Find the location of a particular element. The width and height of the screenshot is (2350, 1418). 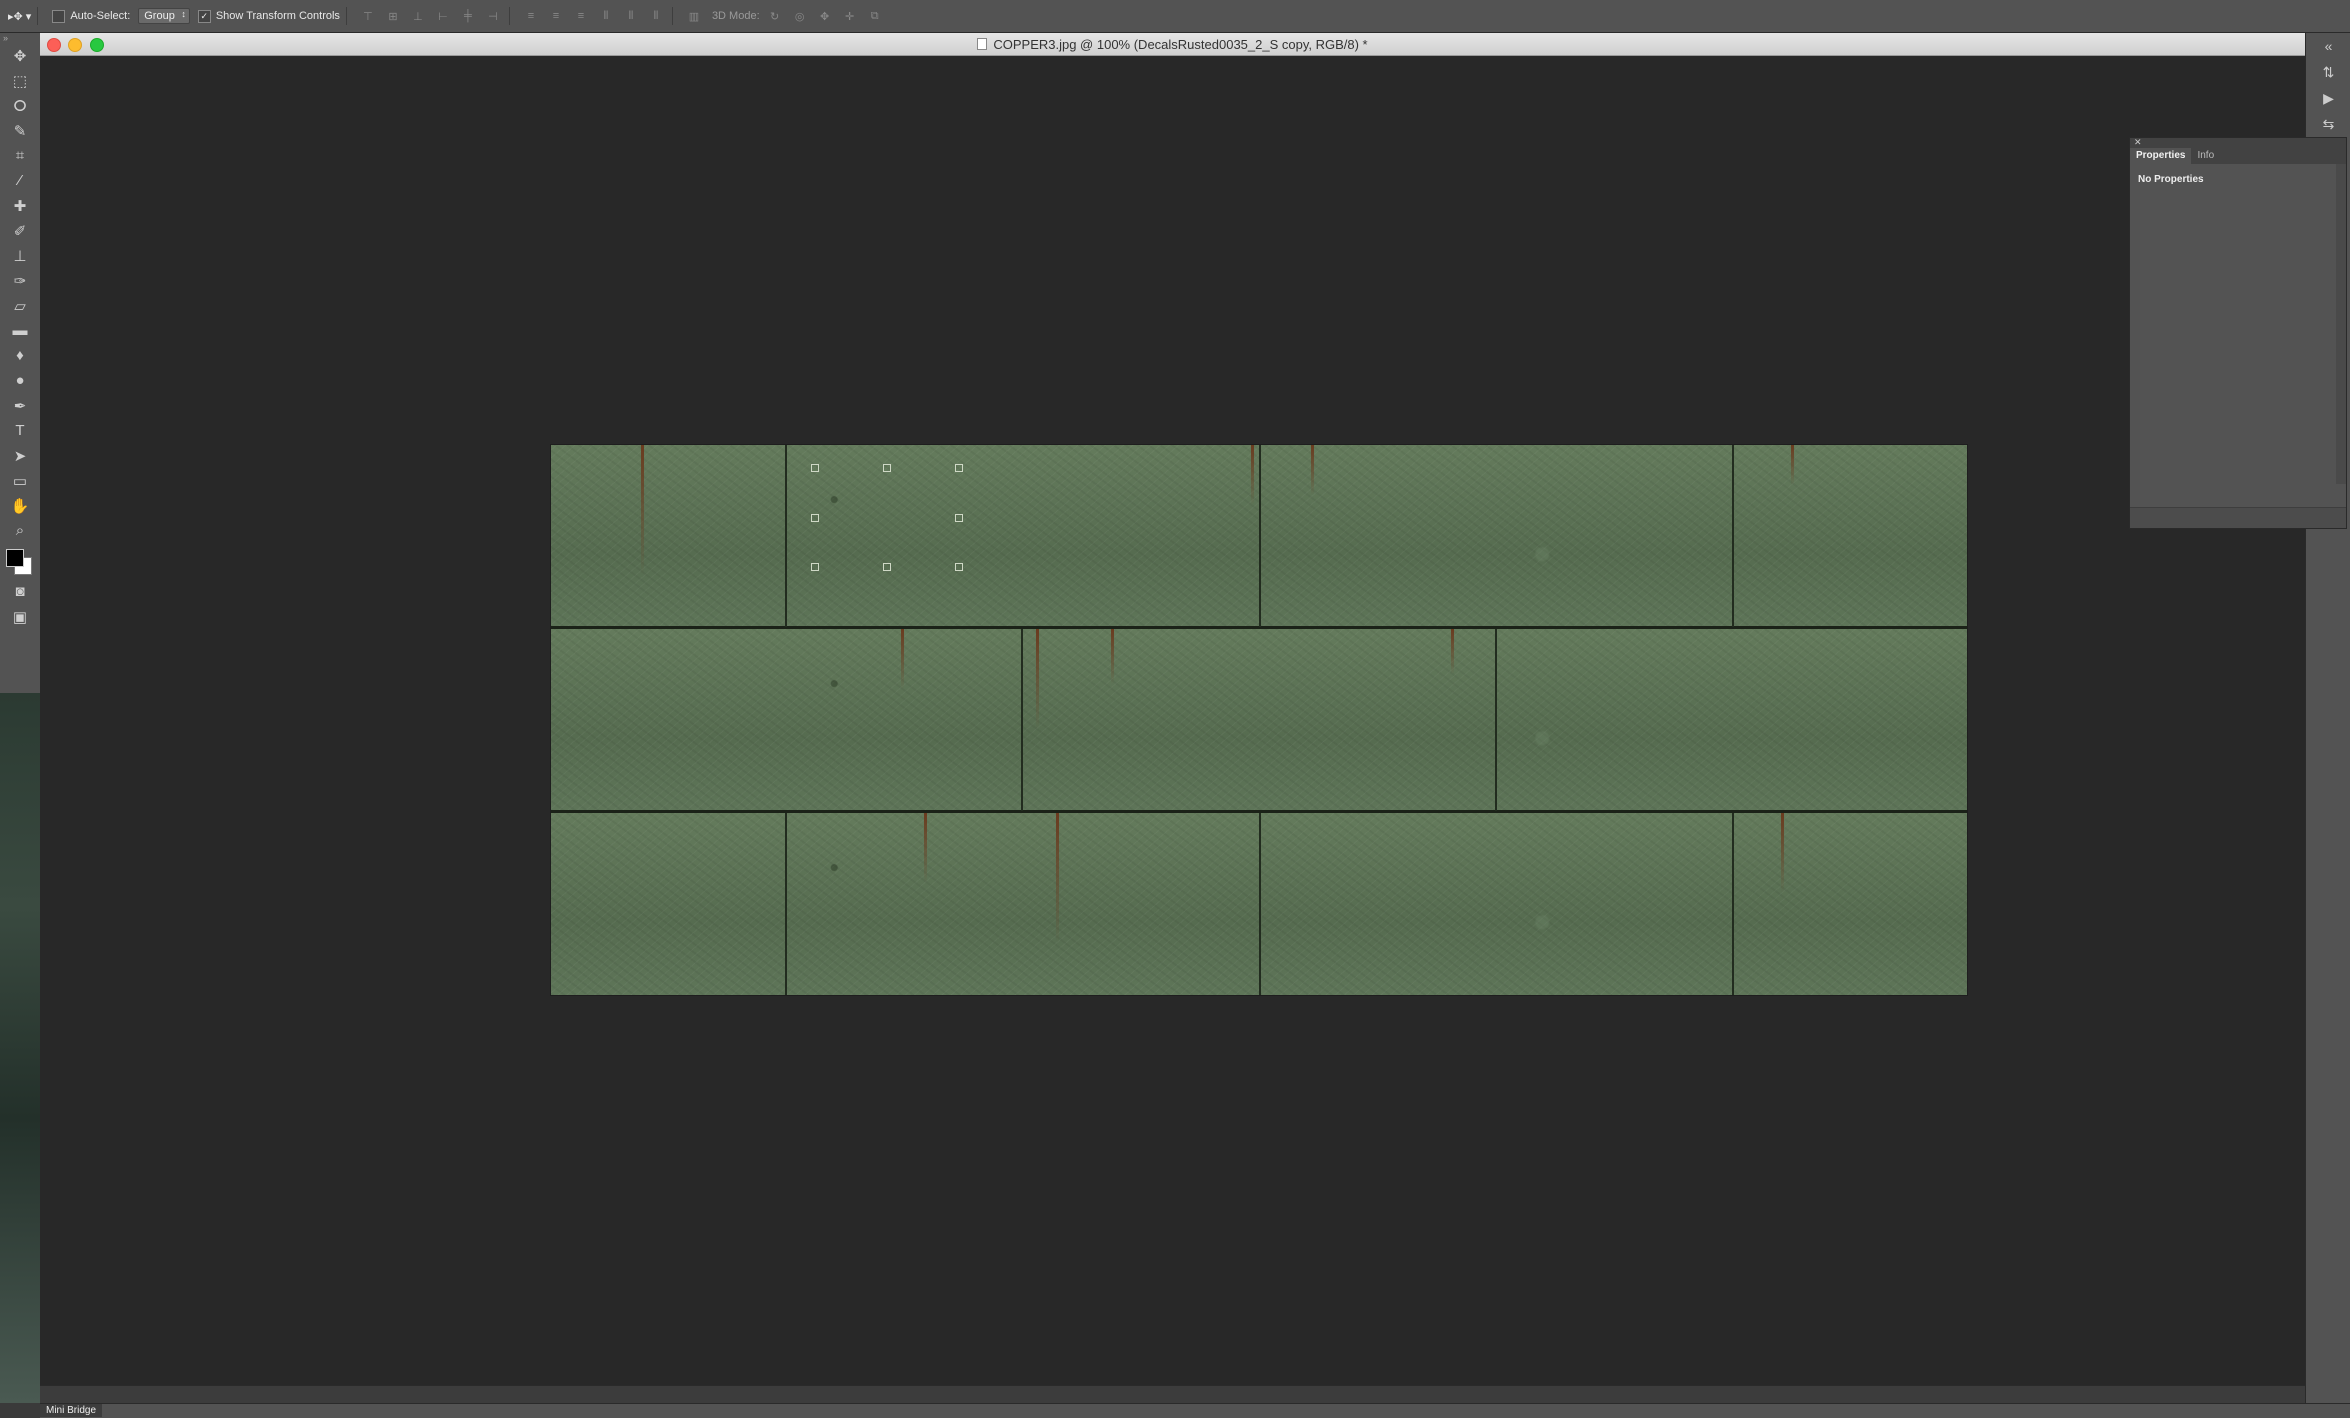

document-icon is located at coordinates (982, 44).